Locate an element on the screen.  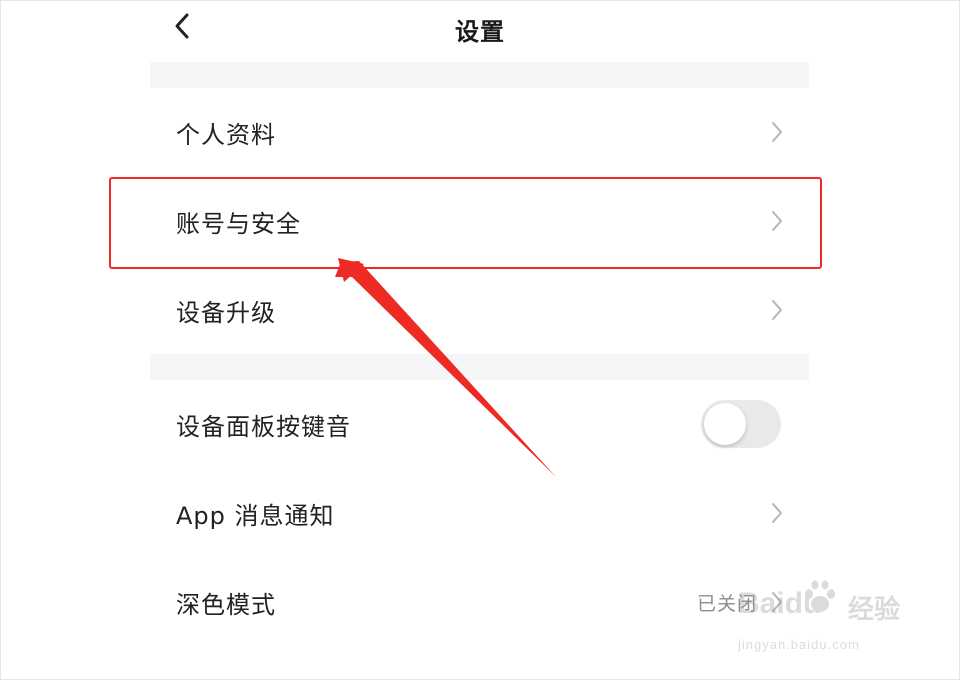
settings-item-label: App 消息通知 is located at coordinates (255, 515).